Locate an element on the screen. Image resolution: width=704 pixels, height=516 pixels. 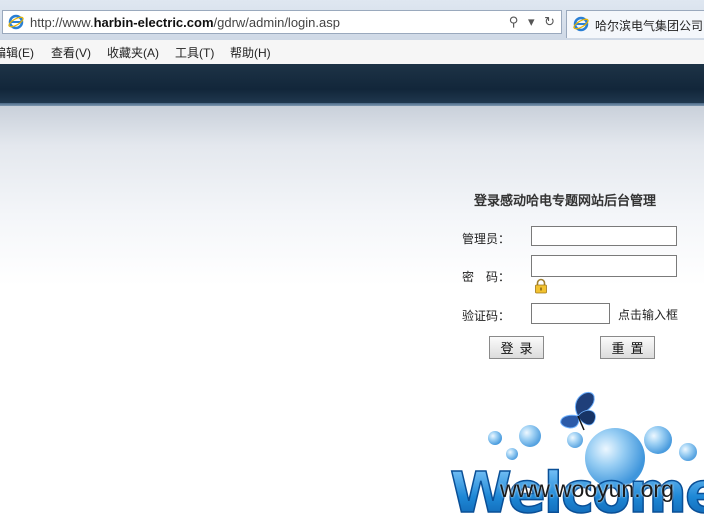
username-input is located at coordinates (604, 236).